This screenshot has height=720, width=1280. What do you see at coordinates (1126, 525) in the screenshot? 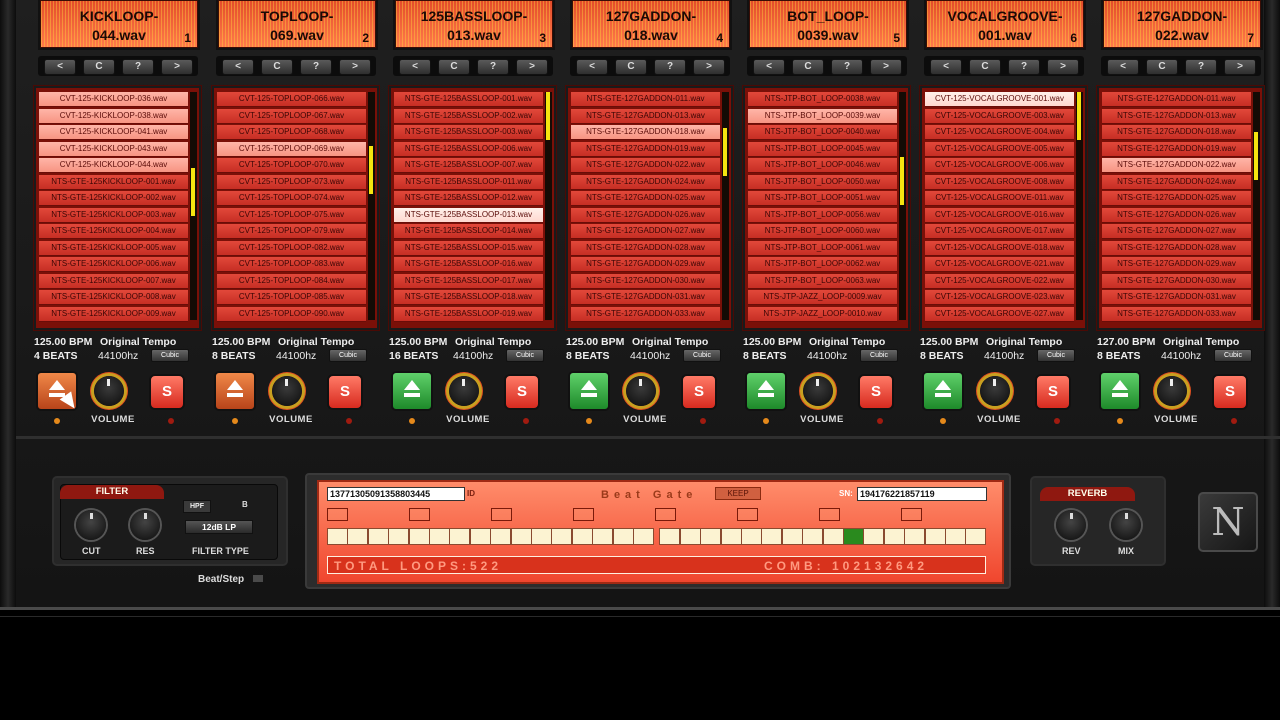
I see `mix-knob` at bounding box center [1126, 525].